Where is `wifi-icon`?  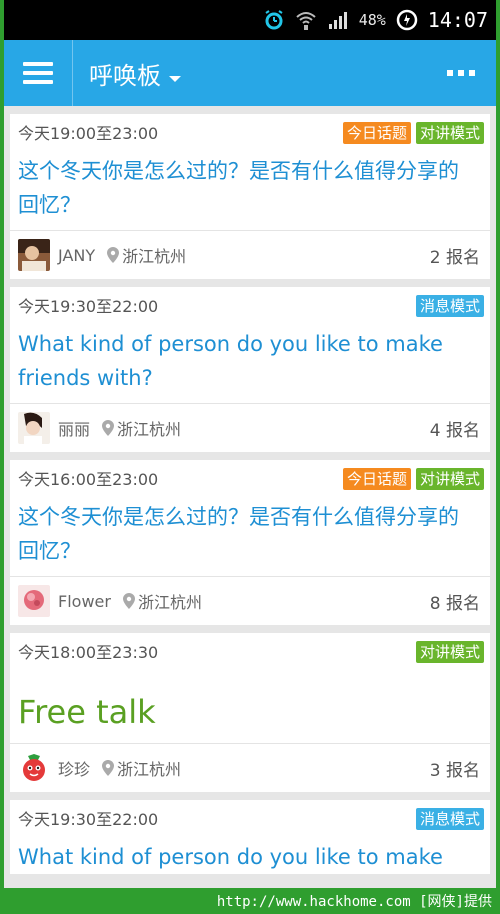
wifi-icon is located at coordinates (306, 20).